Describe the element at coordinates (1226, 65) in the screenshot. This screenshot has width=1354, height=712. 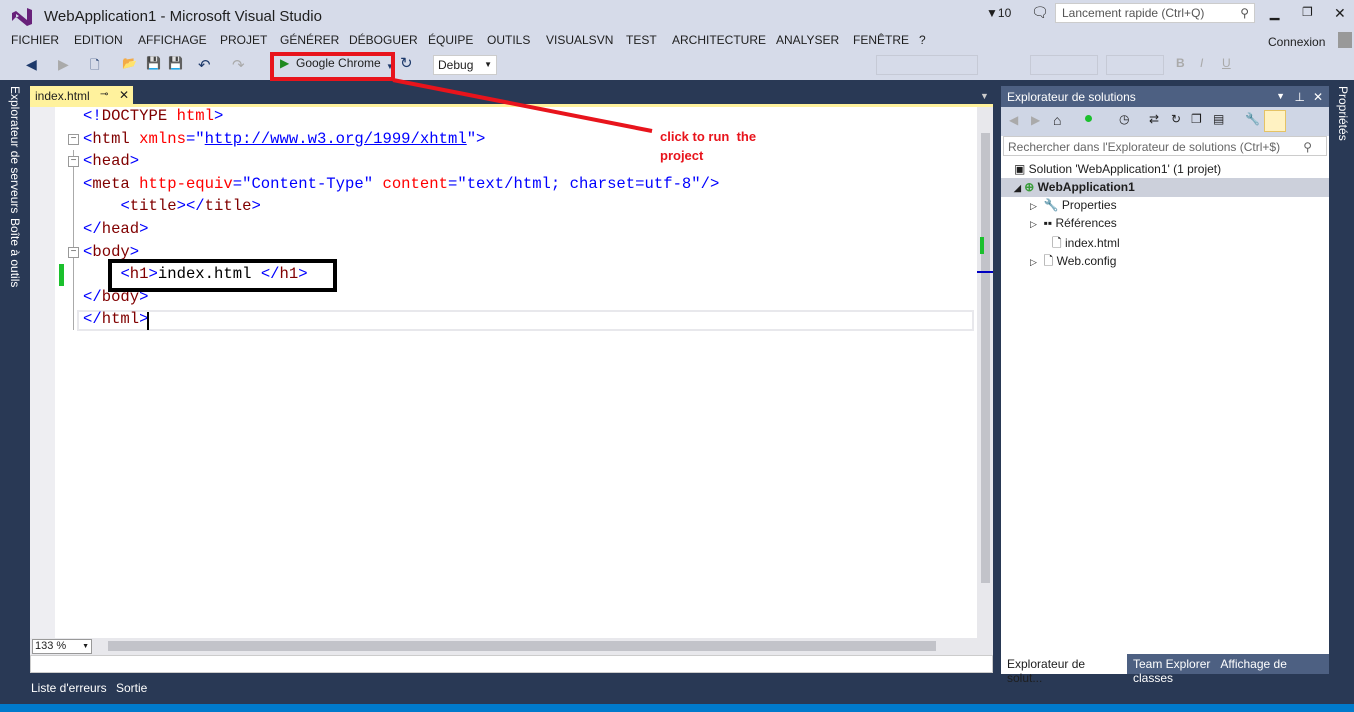
I see `underline-button: U` at that location.